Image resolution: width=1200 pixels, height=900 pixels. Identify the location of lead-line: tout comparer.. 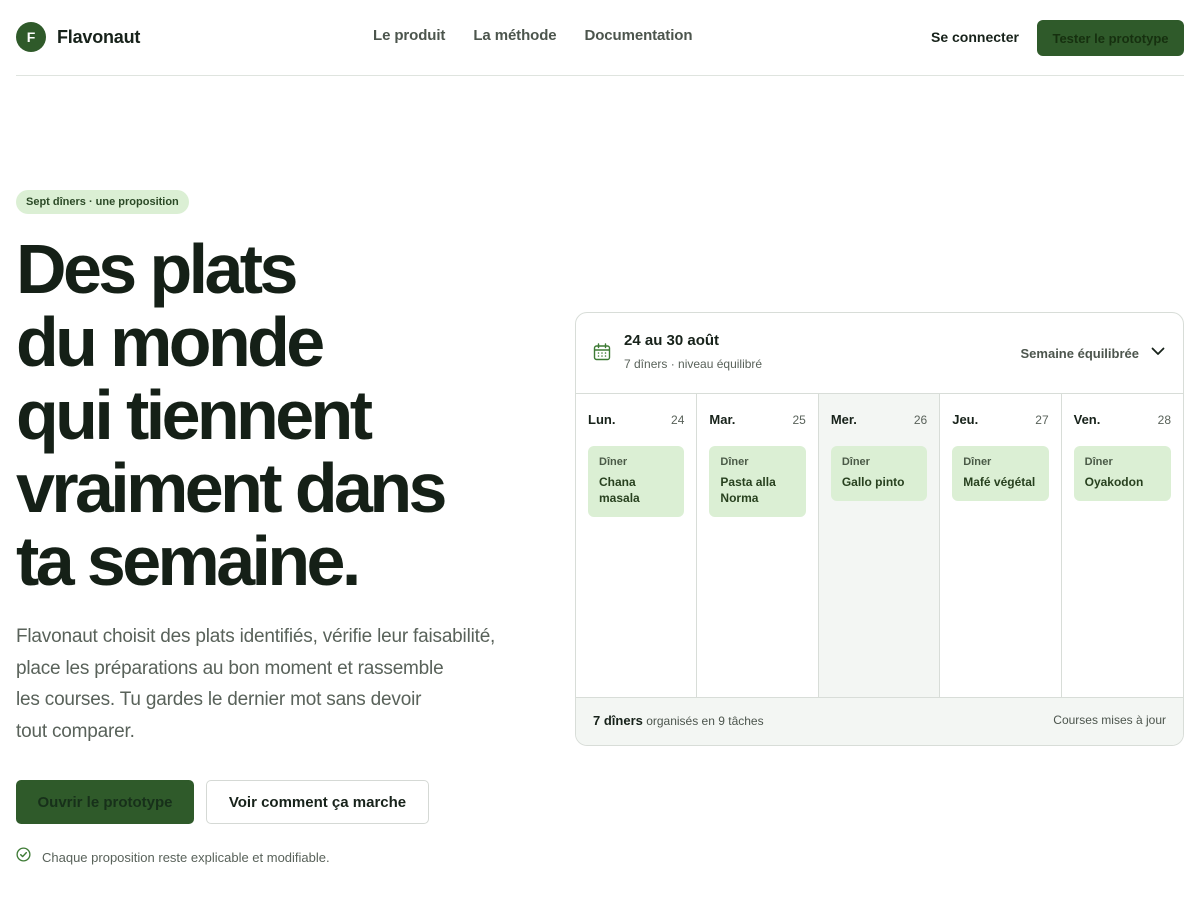
(75, 731).